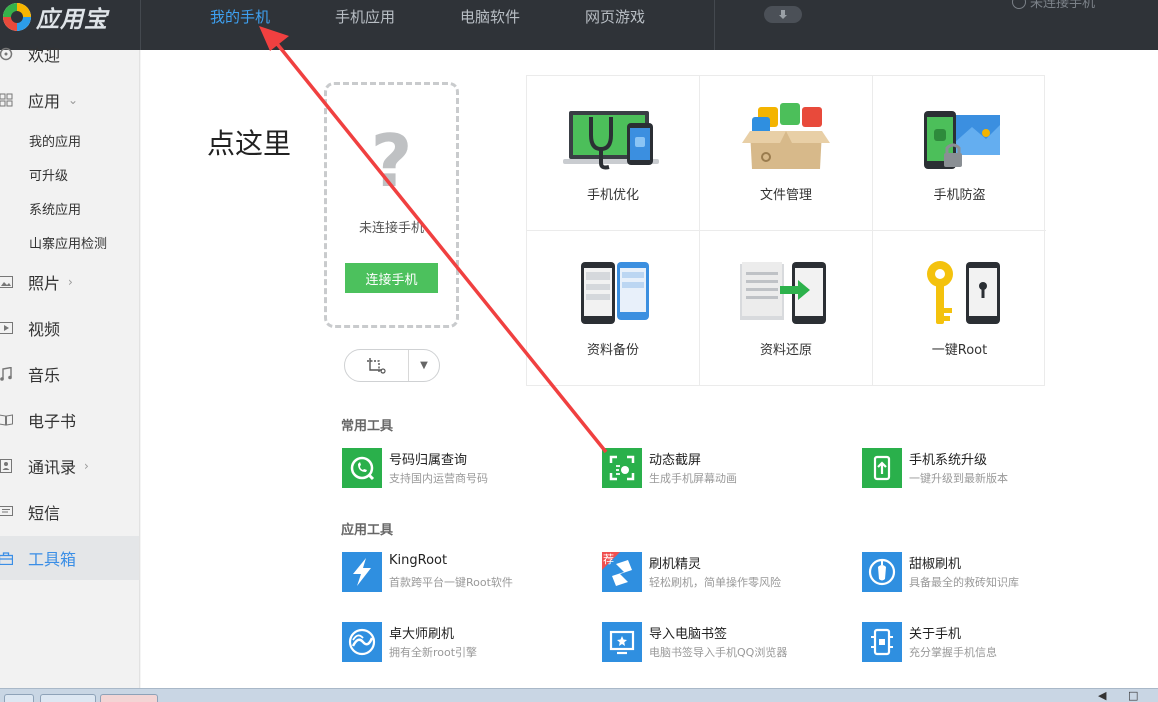  What do you see at coordinates (52, 421) in the screenshot?
I see `sidebar-item-label: 电子书` at bounding box center [52, 421].